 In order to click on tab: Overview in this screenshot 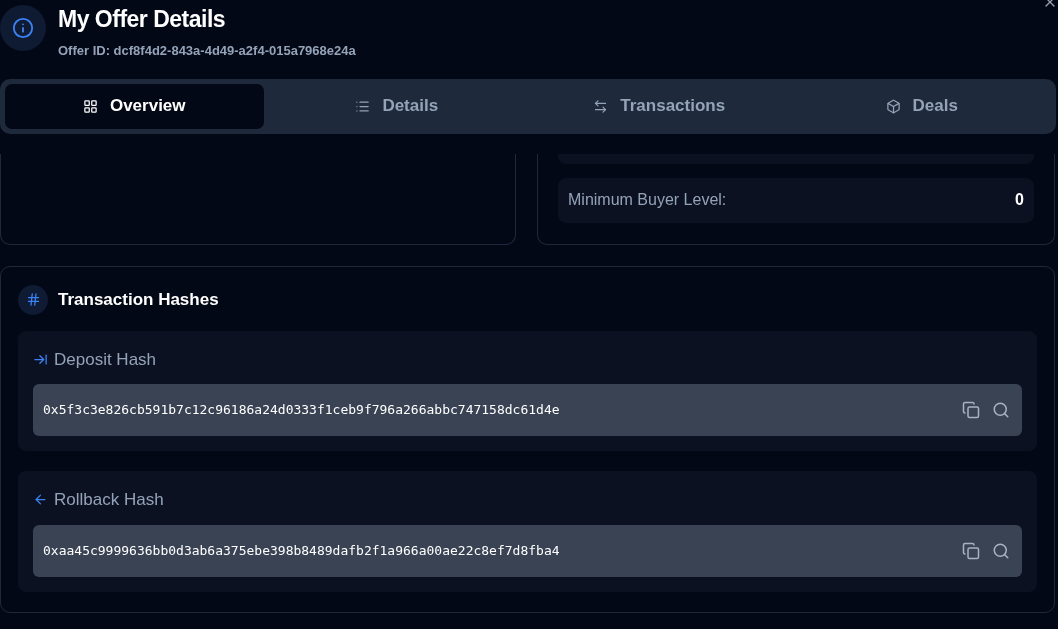, I will do `click(134, 106)`.